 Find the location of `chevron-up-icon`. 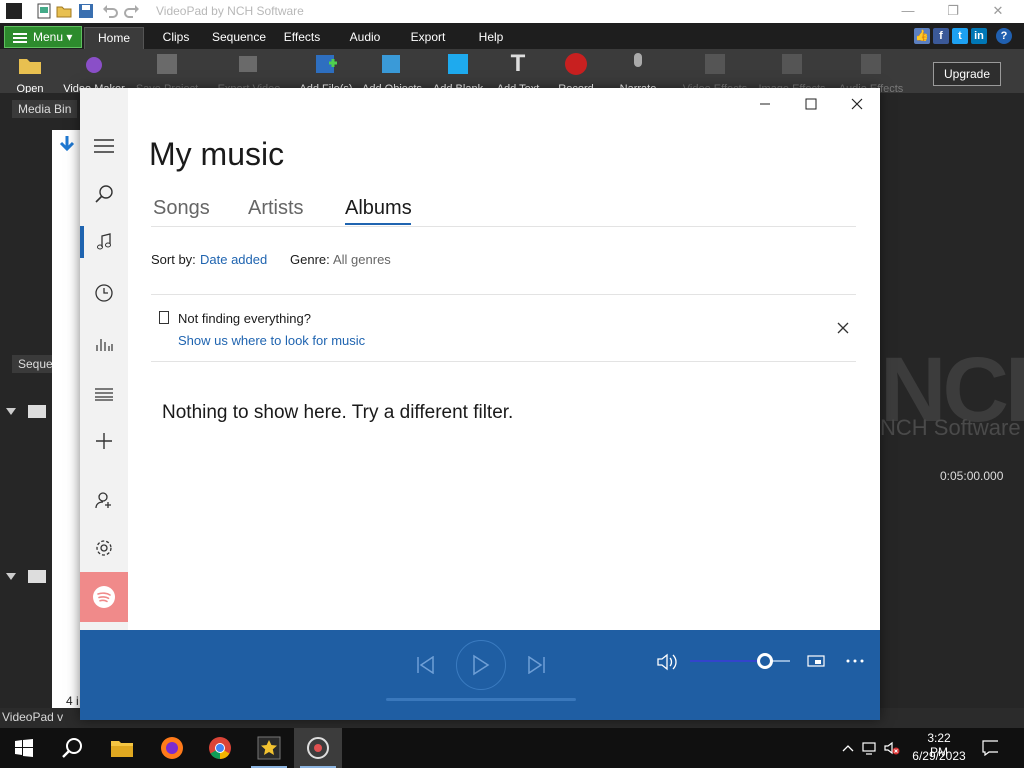

chevron-up-icon is located at coordinates (848, 748).